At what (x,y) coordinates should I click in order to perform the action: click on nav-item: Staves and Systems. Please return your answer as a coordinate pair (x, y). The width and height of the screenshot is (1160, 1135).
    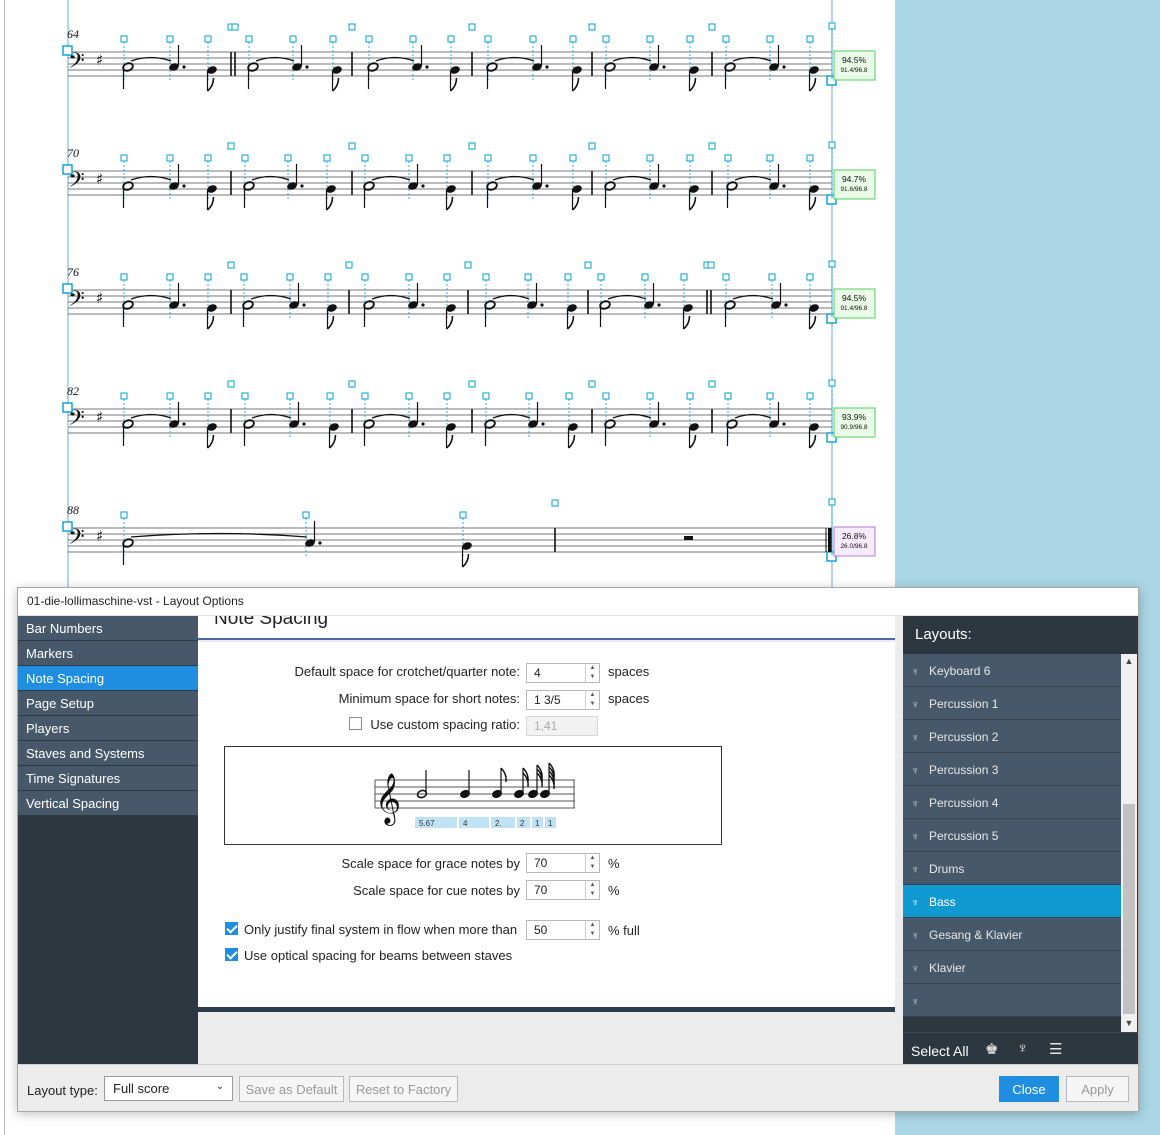
    Looking at the image, I should click on (108, 753).